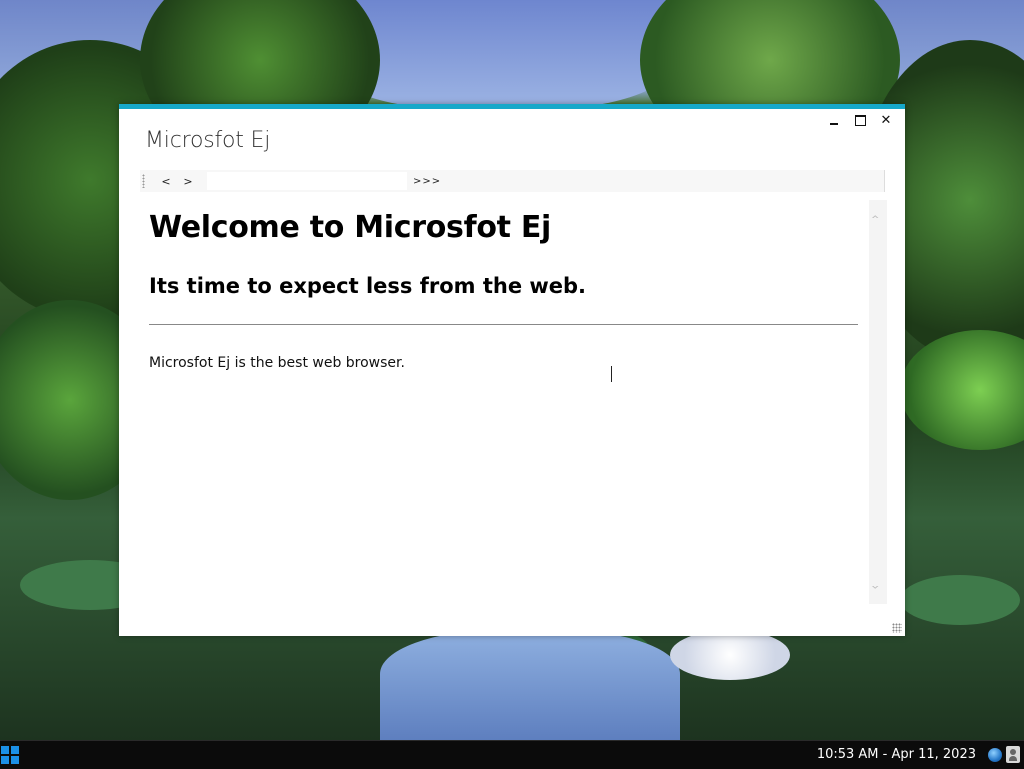 The height and width of the screenshot is (769, 1024). Describe the element at coordinates (962, 390) in the screenshot. I see `wallpaper-foliage` at that location.